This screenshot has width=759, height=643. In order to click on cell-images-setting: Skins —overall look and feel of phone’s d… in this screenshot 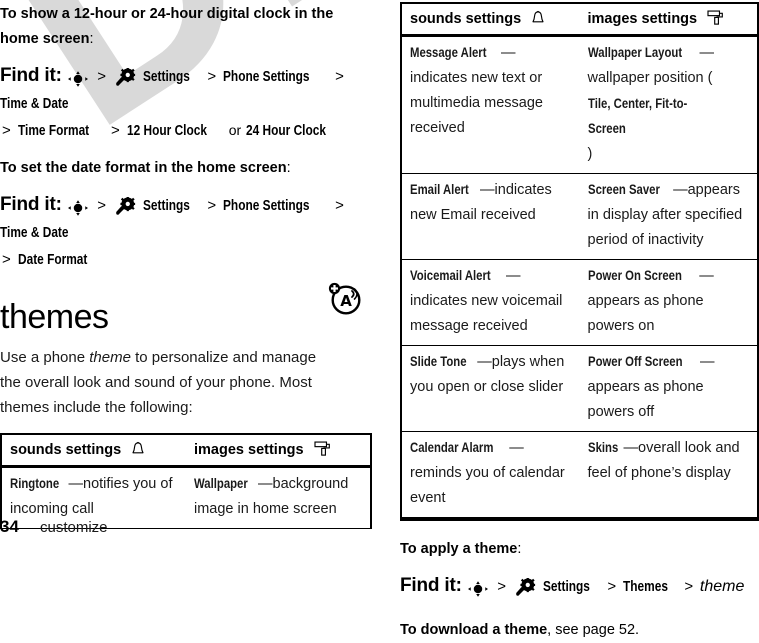, I will do `click(668, 475)`.